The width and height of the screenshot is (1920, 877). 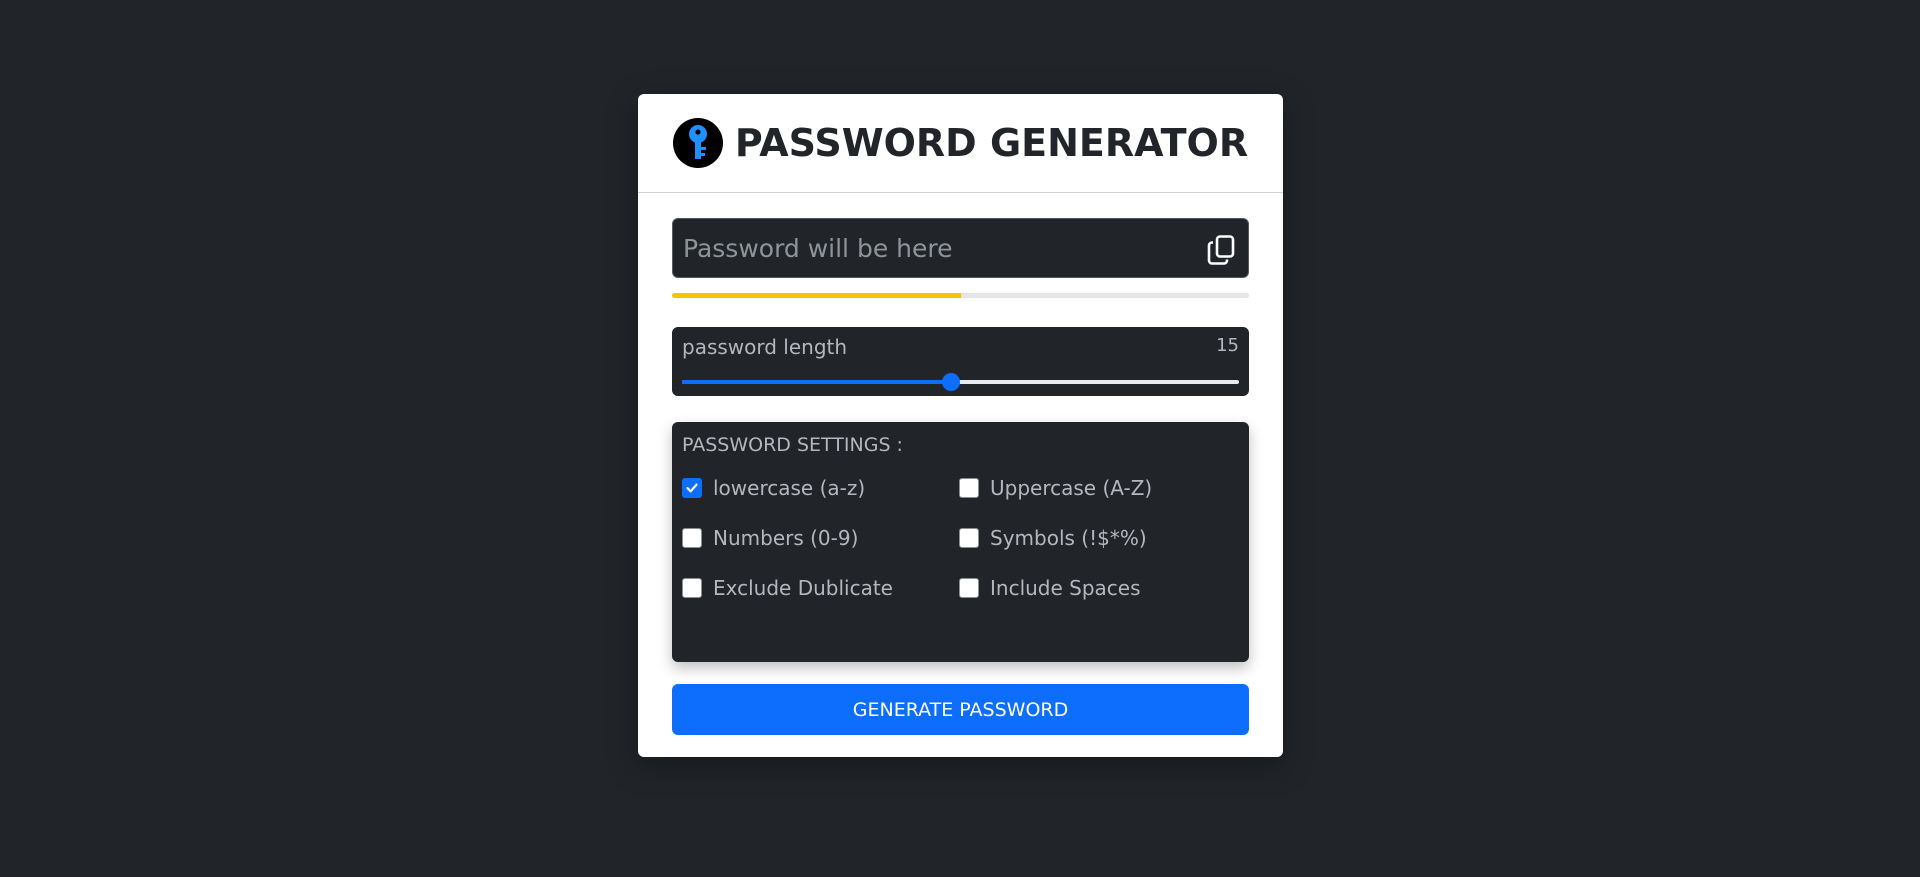 I want to click on slider-fill, so click(x=816, y=382).